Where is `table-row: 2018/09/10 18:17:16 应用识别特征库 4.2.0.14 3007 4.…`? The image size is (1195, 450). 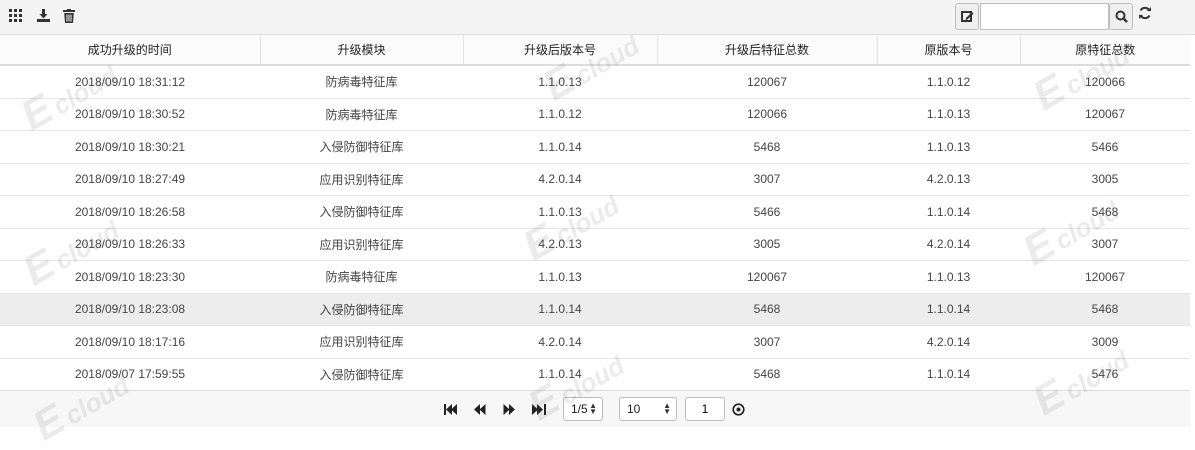
table-row: 2018/09/10 18:17:16 应用识别特征库 4.2.0.14 3007 4.… is located at coordinates (595, 342).